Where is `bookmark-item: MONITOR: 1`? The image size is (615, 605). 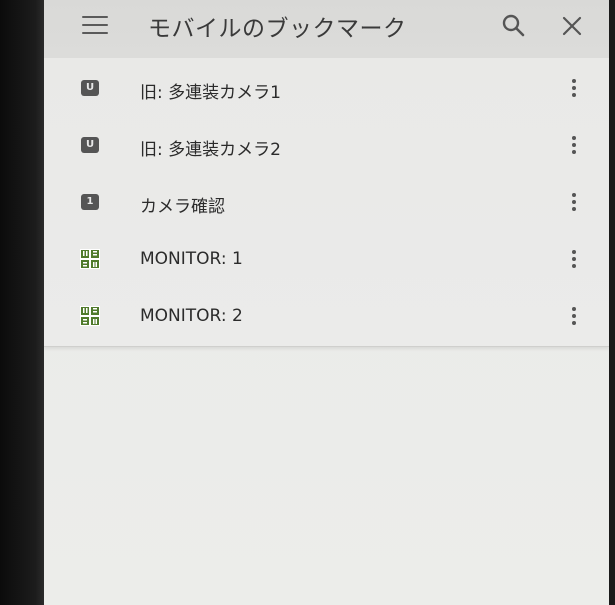 bookmark-item: MONITOR: 1 is located at coordinates (326, 259).